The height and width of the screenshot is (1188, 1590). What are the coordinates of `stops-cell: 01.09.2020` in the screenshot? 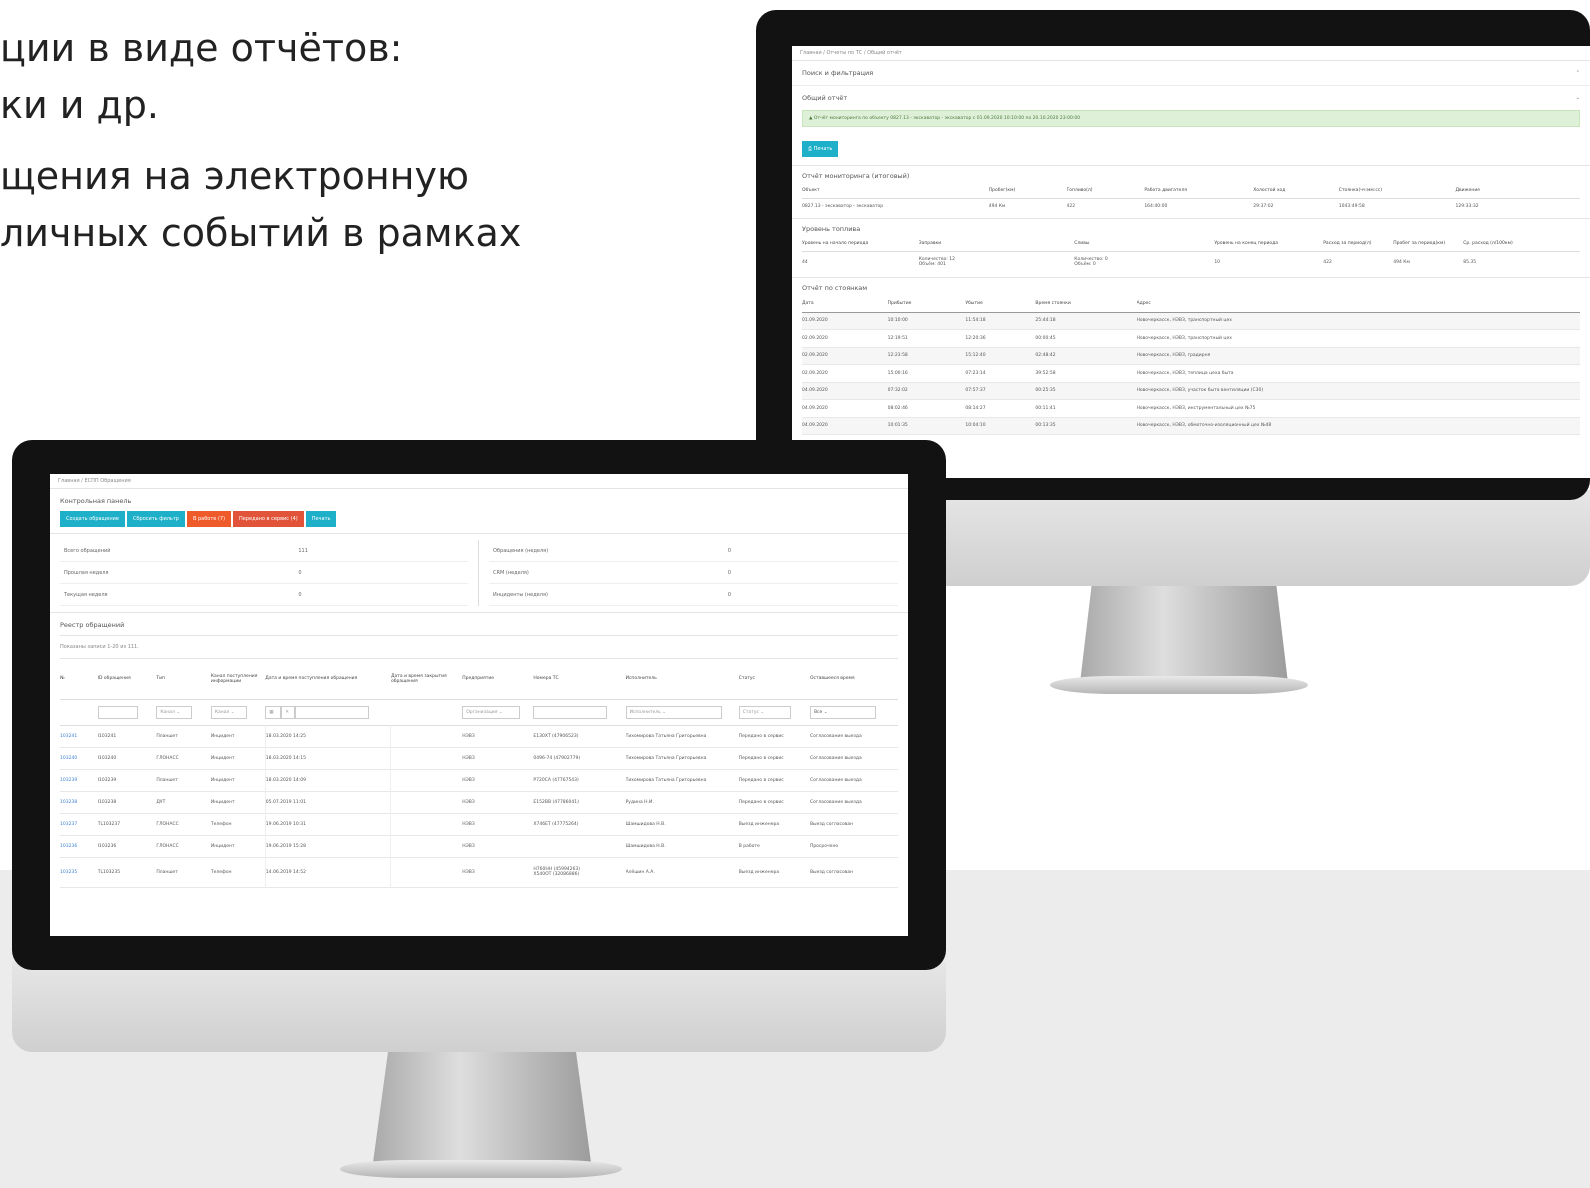 It's located at (815, 321).